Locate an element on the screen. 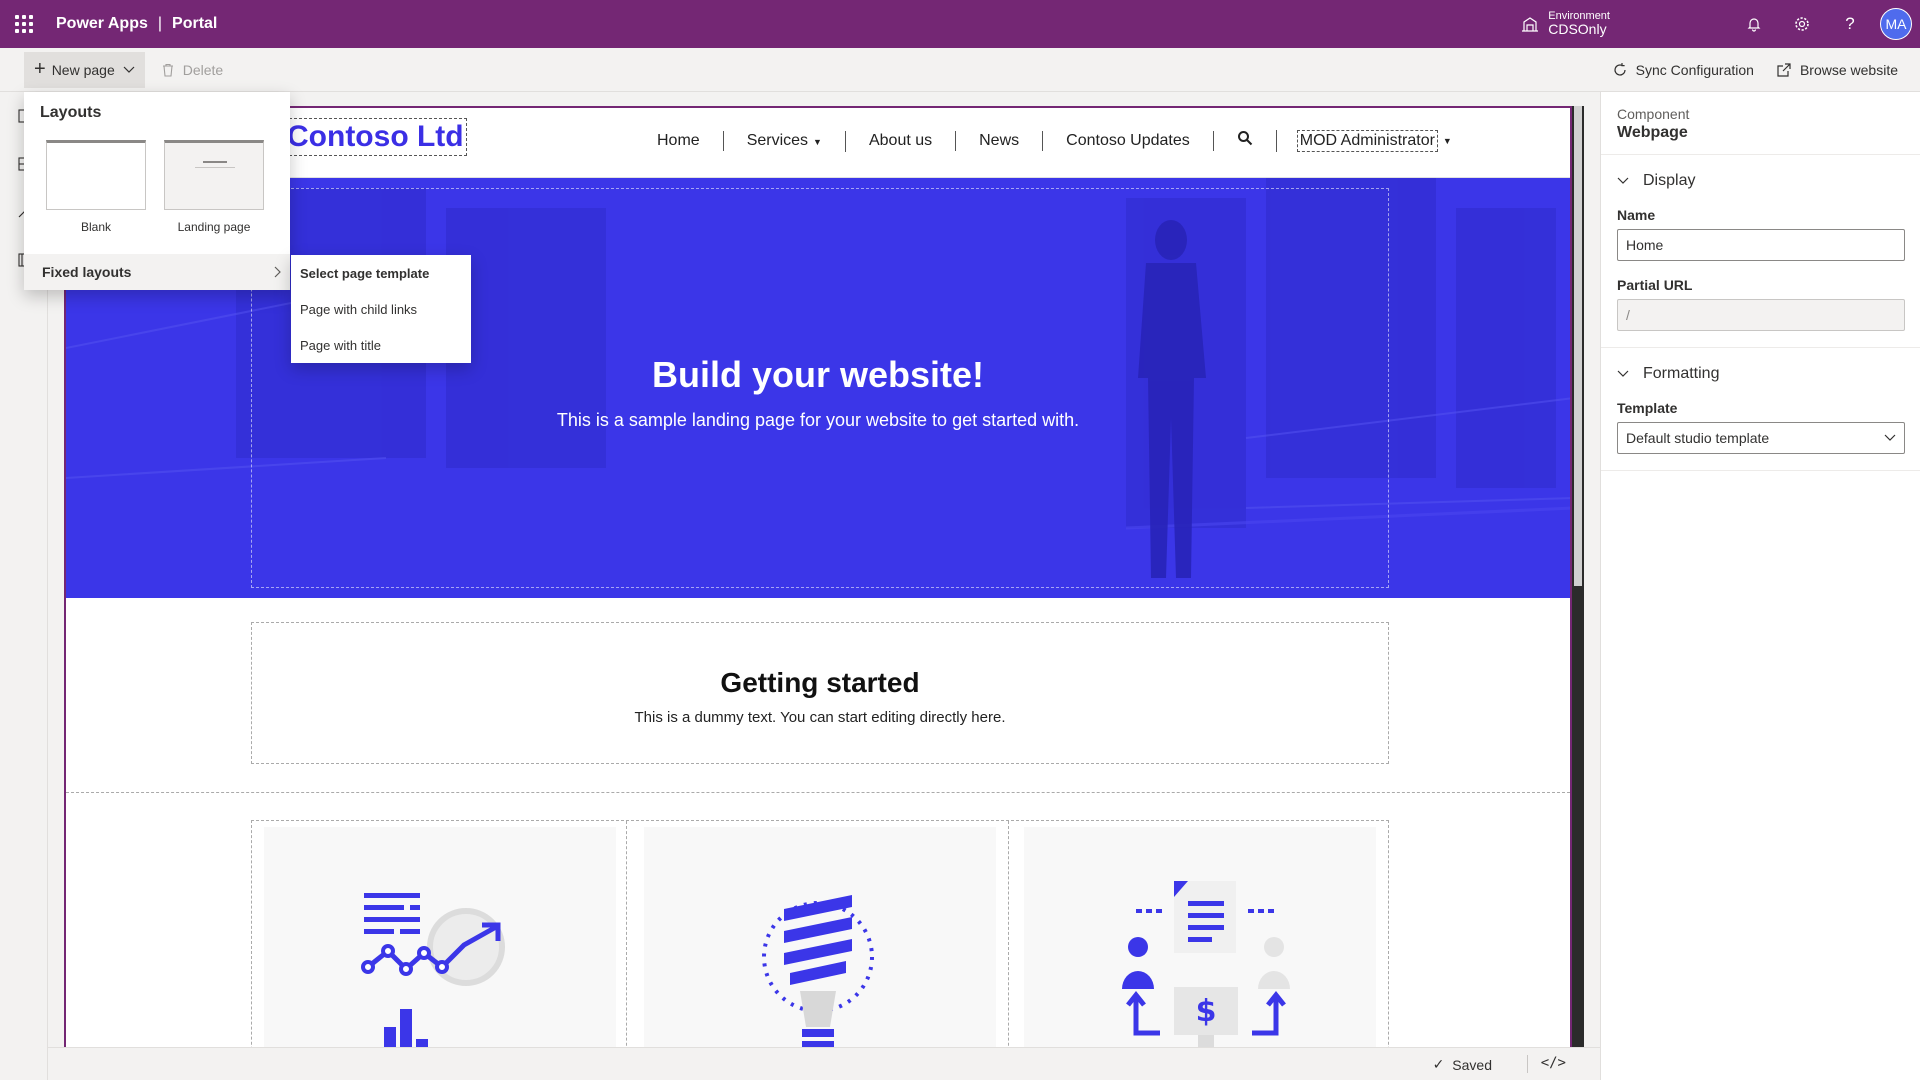  template-page-with-child-links: Page with child links is located at coordinates (381, 309).